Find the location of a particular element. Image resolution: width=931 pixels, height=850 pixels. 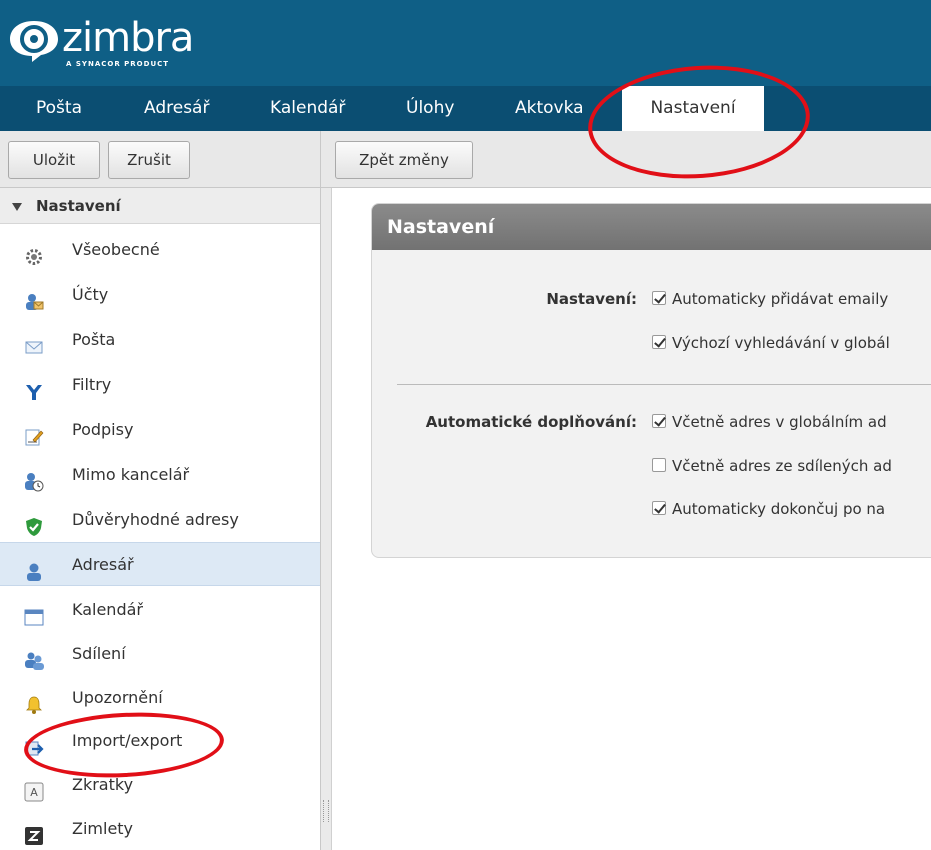

tab-adresar: Adresář is located at coordinates (176, 108).